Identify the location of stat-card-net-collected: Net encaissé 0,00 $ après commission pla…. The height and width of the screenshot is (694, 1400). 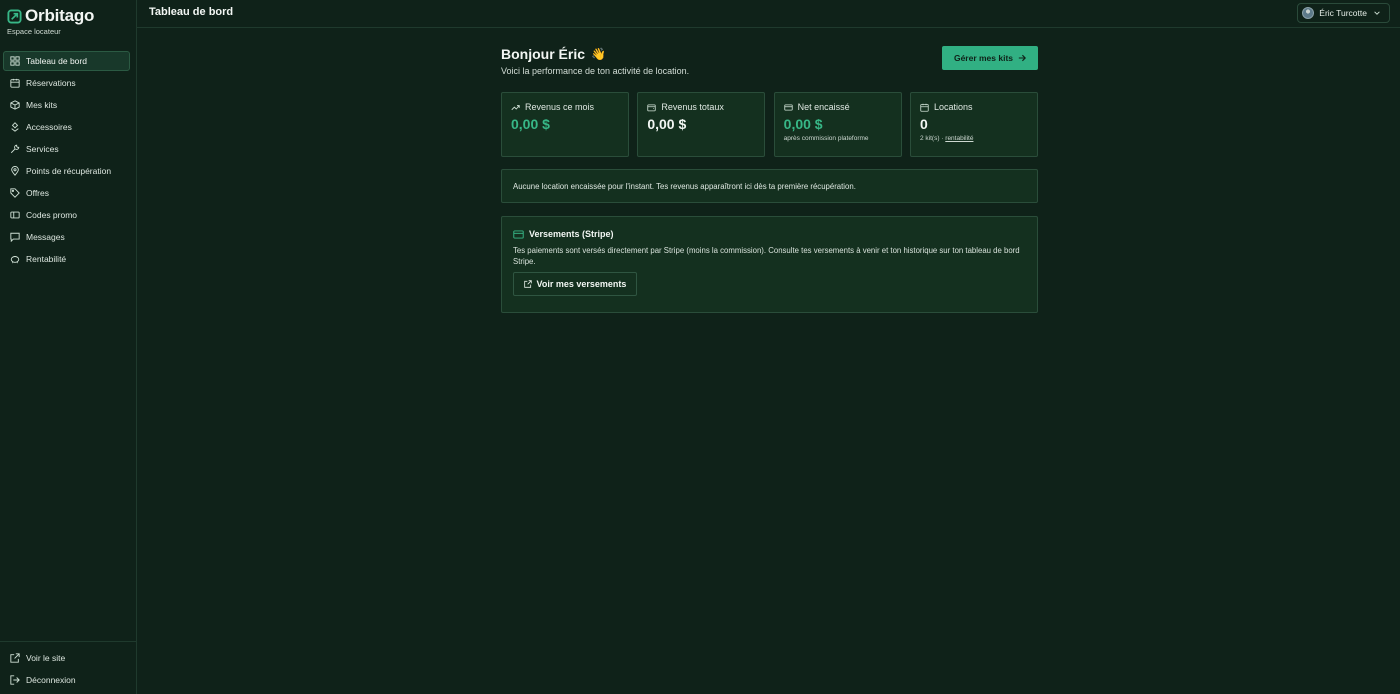
(837, 124).